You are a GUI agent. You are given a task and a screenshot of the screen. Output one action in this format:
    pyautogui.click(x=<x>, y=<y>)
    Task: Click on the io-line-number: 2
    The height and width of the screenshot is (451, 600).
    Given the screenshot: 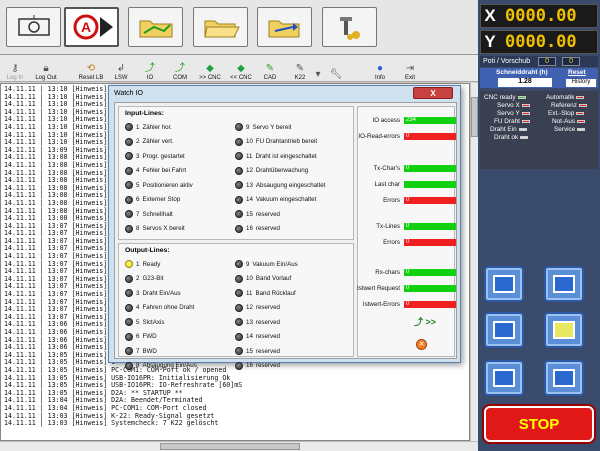 What is the action you would take?
    pyautogui.click(x=138, y=141)
    